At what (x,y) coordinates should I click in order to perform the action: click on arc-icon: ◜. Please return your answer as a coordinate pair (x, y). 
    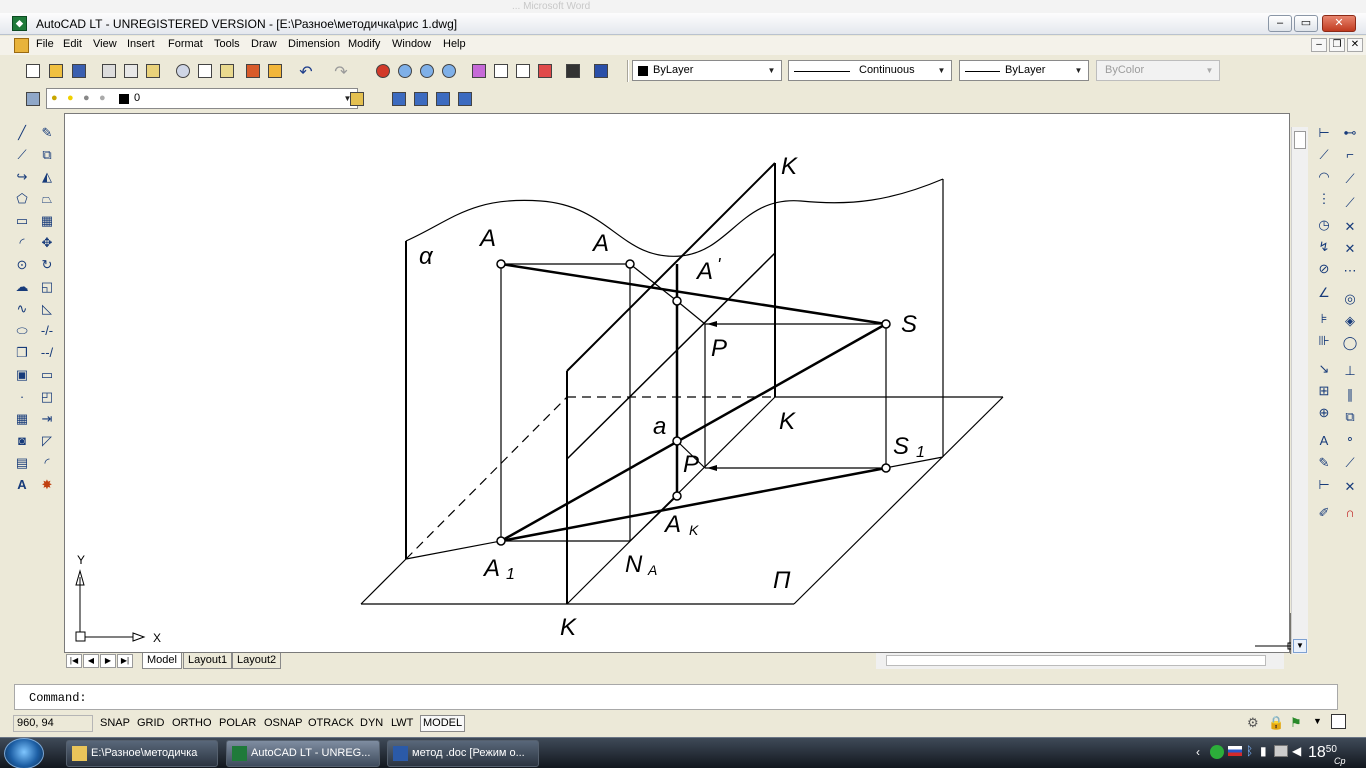
    Looking at the image, I should click on (22, 243).